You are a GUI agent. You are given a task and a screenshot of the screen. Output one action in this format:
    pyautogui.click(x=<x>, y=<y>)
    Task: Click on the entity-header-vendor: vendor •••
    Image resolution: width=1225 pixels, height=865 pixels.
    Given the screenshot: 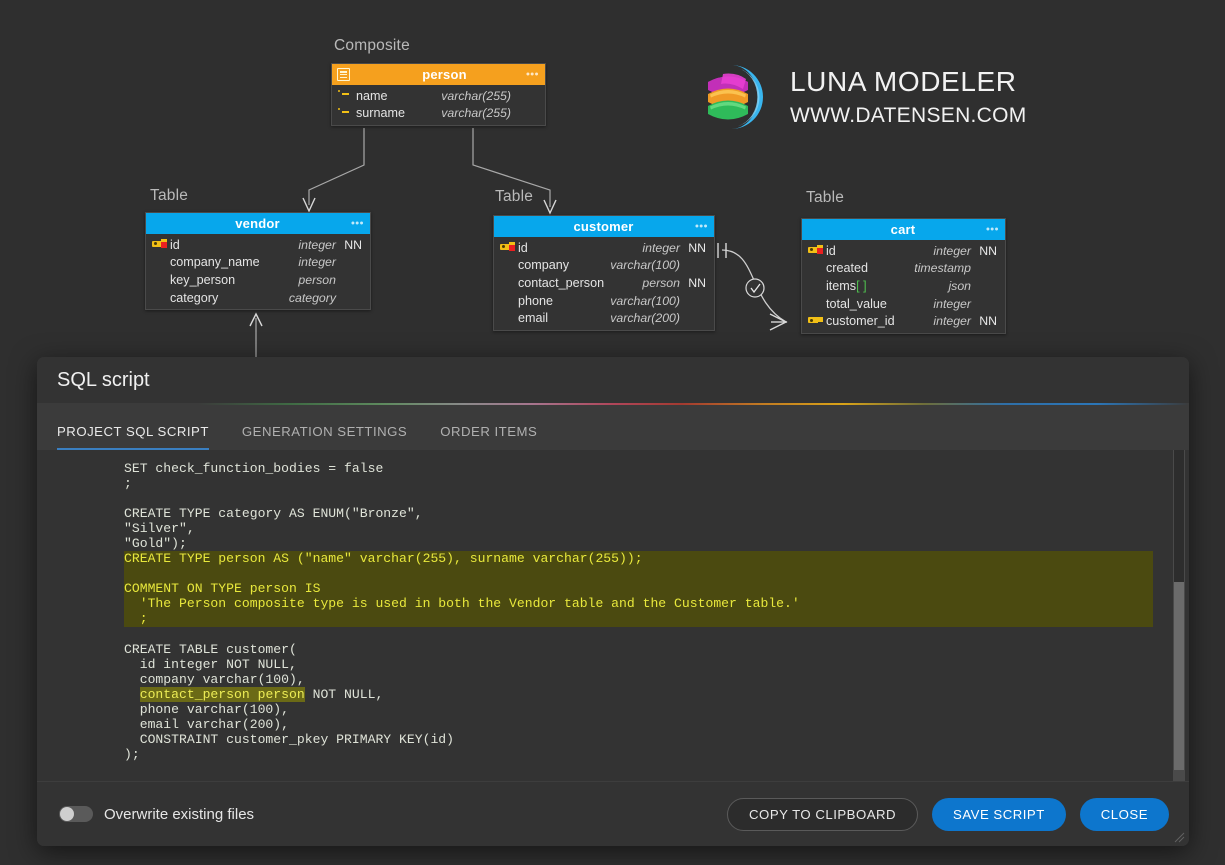 What is the action you would take?
    pyautogui.click(x=258, y=223)
    